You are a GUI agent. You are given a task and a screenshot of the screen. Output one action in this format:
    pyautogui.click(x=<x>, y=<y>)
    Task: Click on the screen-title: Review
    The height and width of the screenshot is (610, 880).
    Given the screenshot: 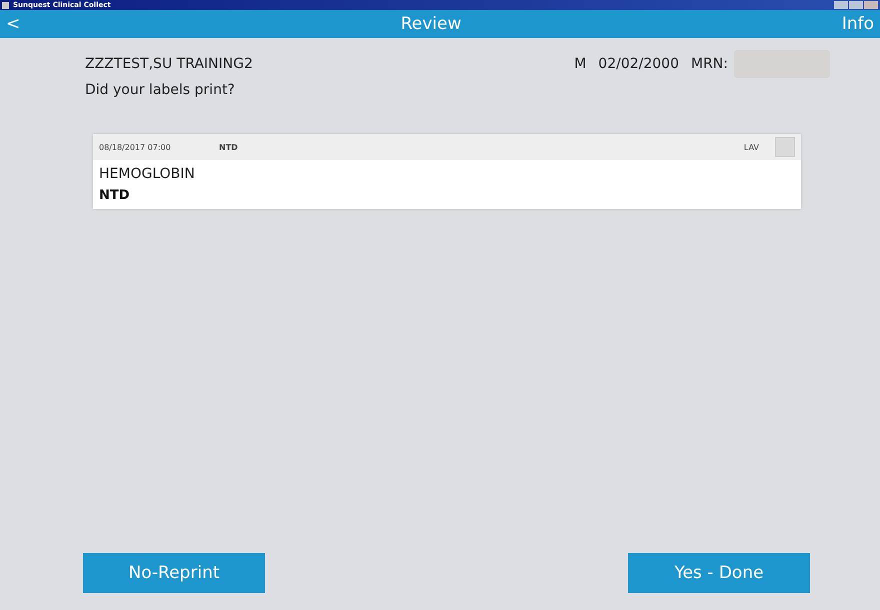 What is the action you would take?
    pyautogui.click(x=431, y=24)
    